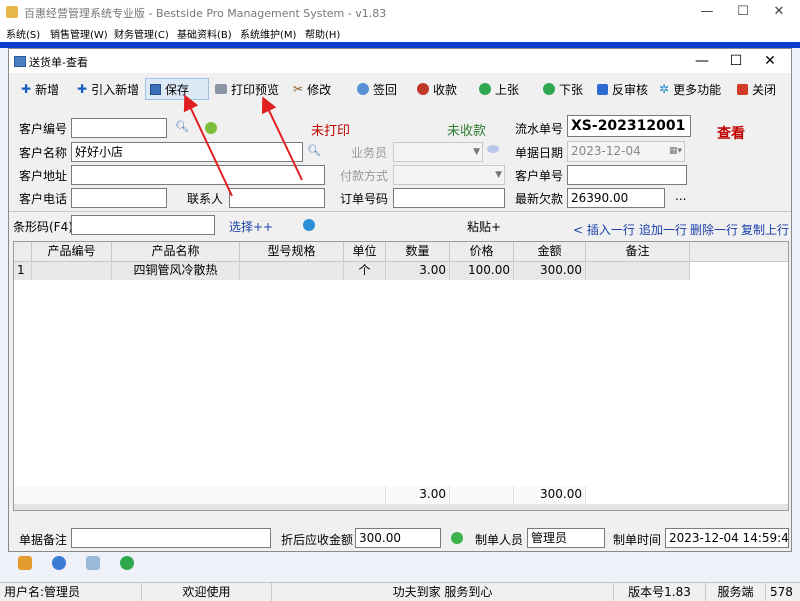  What do you see at coordinates (282, 138) in the screenshot?
I see `arrow-to-print-preview` at bounding box center [282, 138].